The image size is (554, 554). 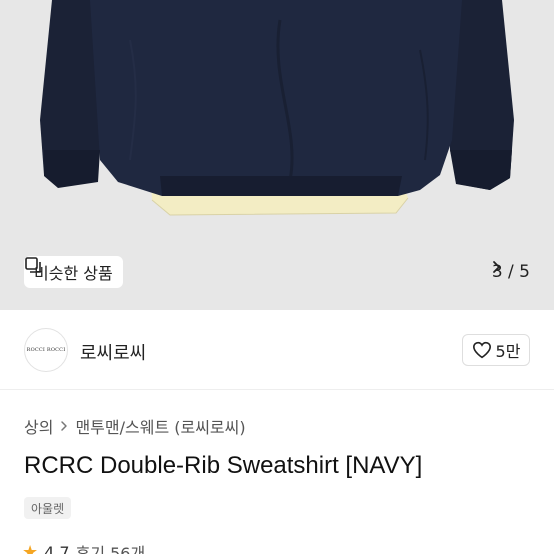 I want to click on rating-row: ★ 4.7 후기 56개, so click(x=83, y=547).